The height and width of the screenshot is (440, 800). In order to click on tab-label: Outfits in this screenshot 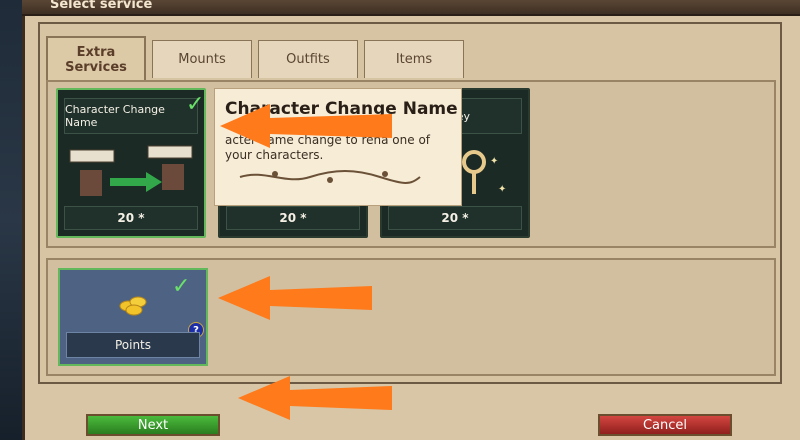, I will do `click(308, 59)`.